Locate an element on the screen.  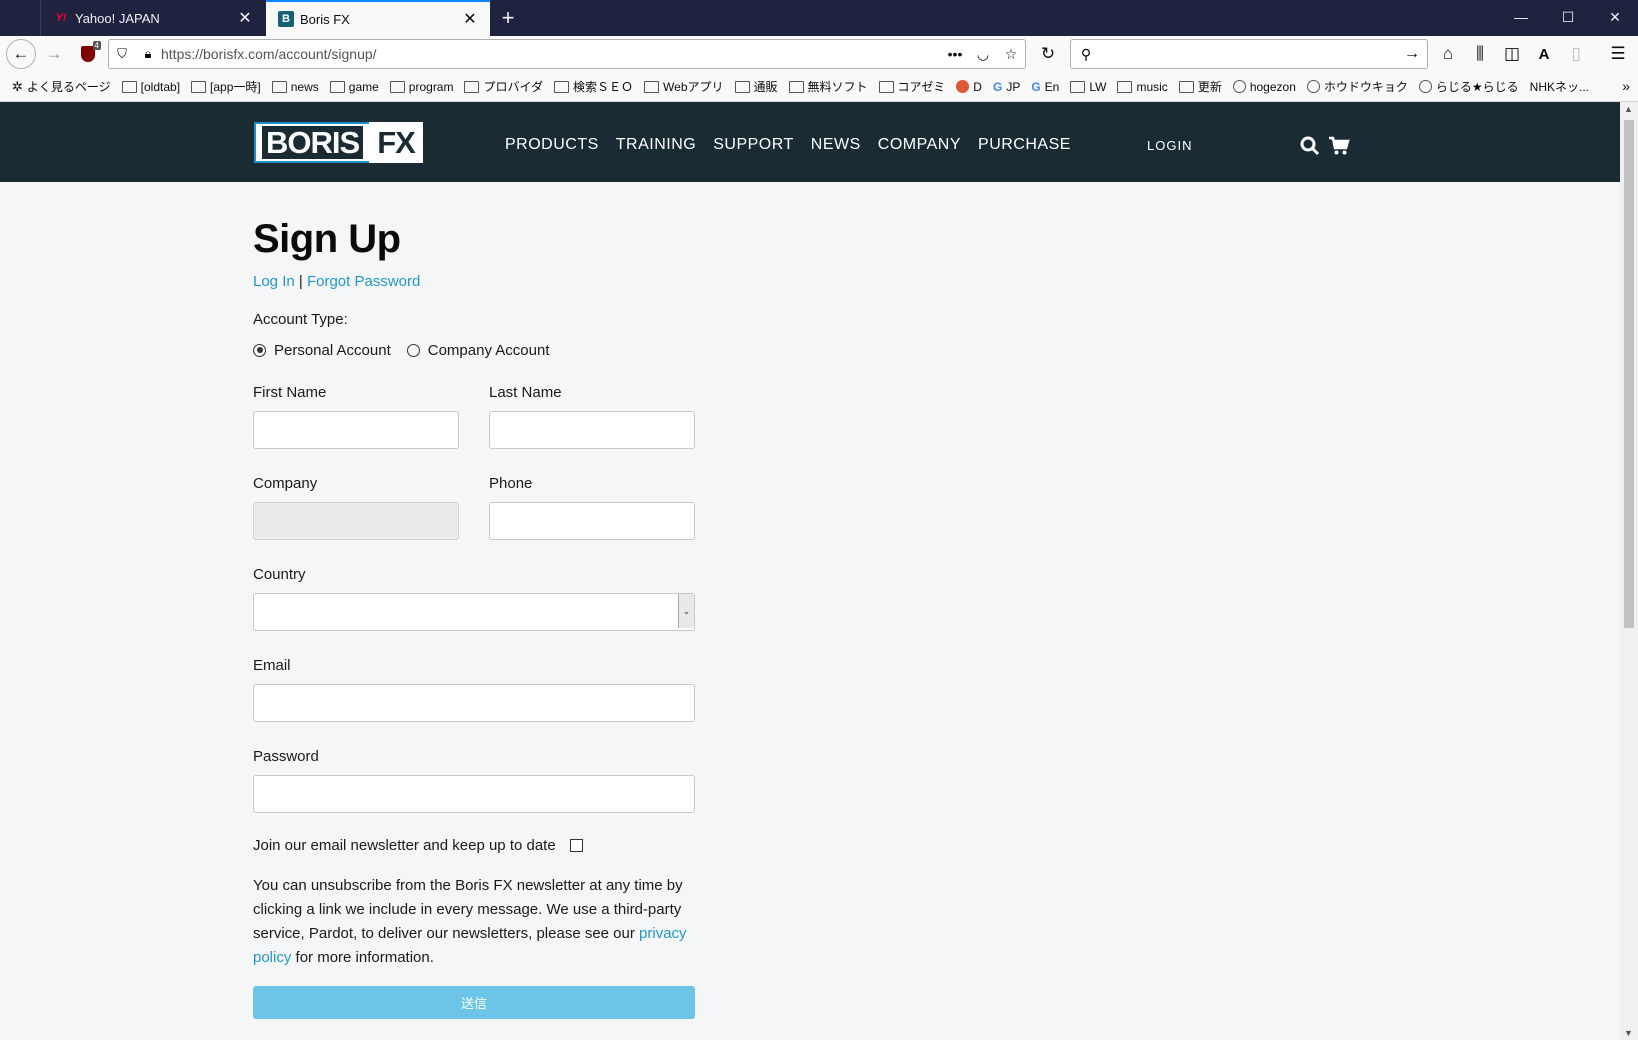
tracking-protection-icon: ⛉ is located at coordinates (122, 54).